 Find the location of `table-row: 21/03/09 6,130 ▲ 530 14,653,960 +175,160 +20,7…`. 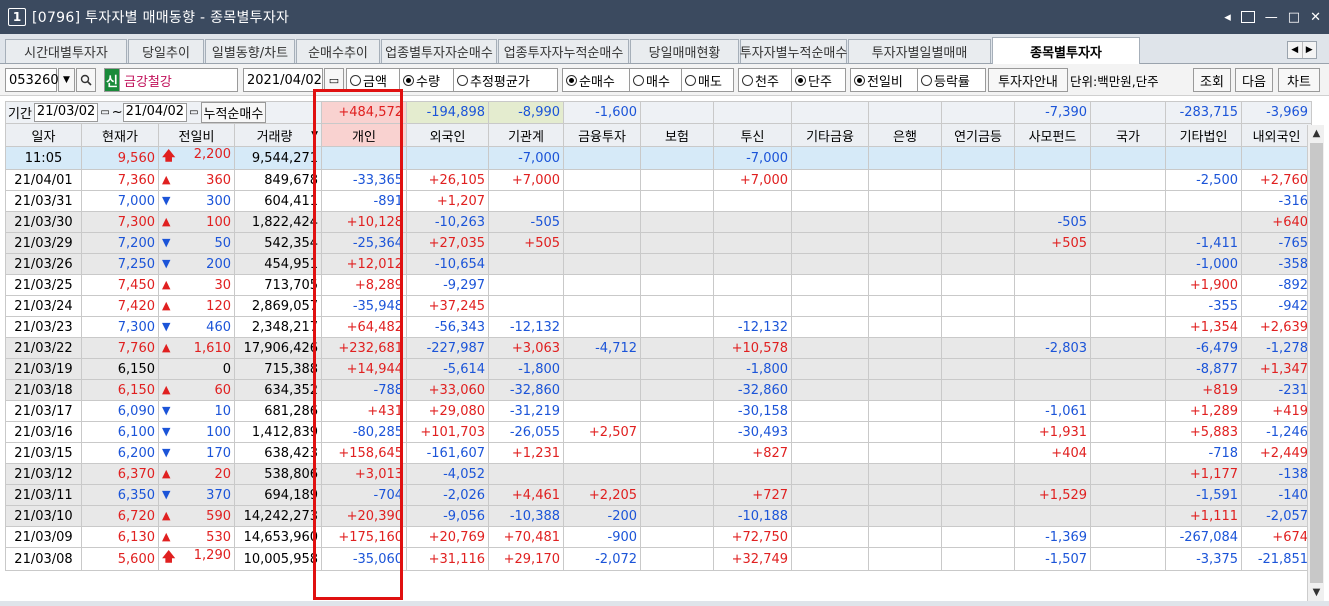

table-row: 21/03/09 6,130 ▲ 530 14,653,960 +175,160 +20,7… is located at coordinates (659, 537).